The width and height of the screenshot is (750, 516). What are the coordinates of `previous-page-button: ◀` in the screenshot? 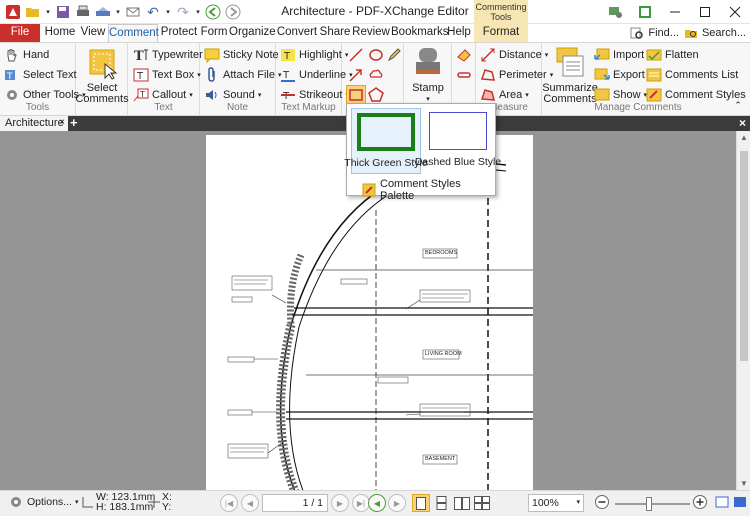 It's located at (250, 503).